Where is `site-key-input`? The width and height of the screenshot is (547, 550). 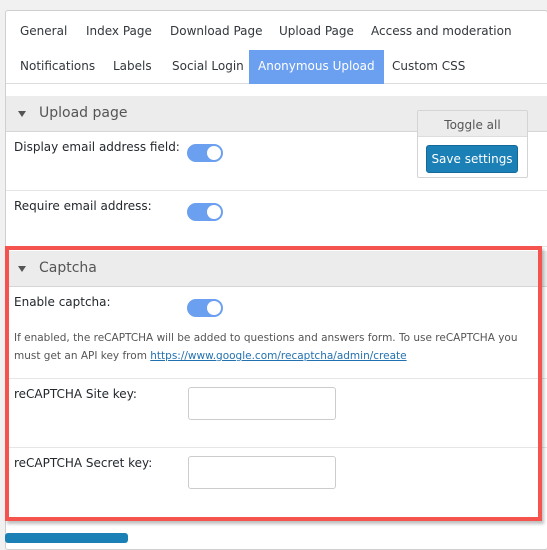
site-key-input is located at coordinates (262, 403).